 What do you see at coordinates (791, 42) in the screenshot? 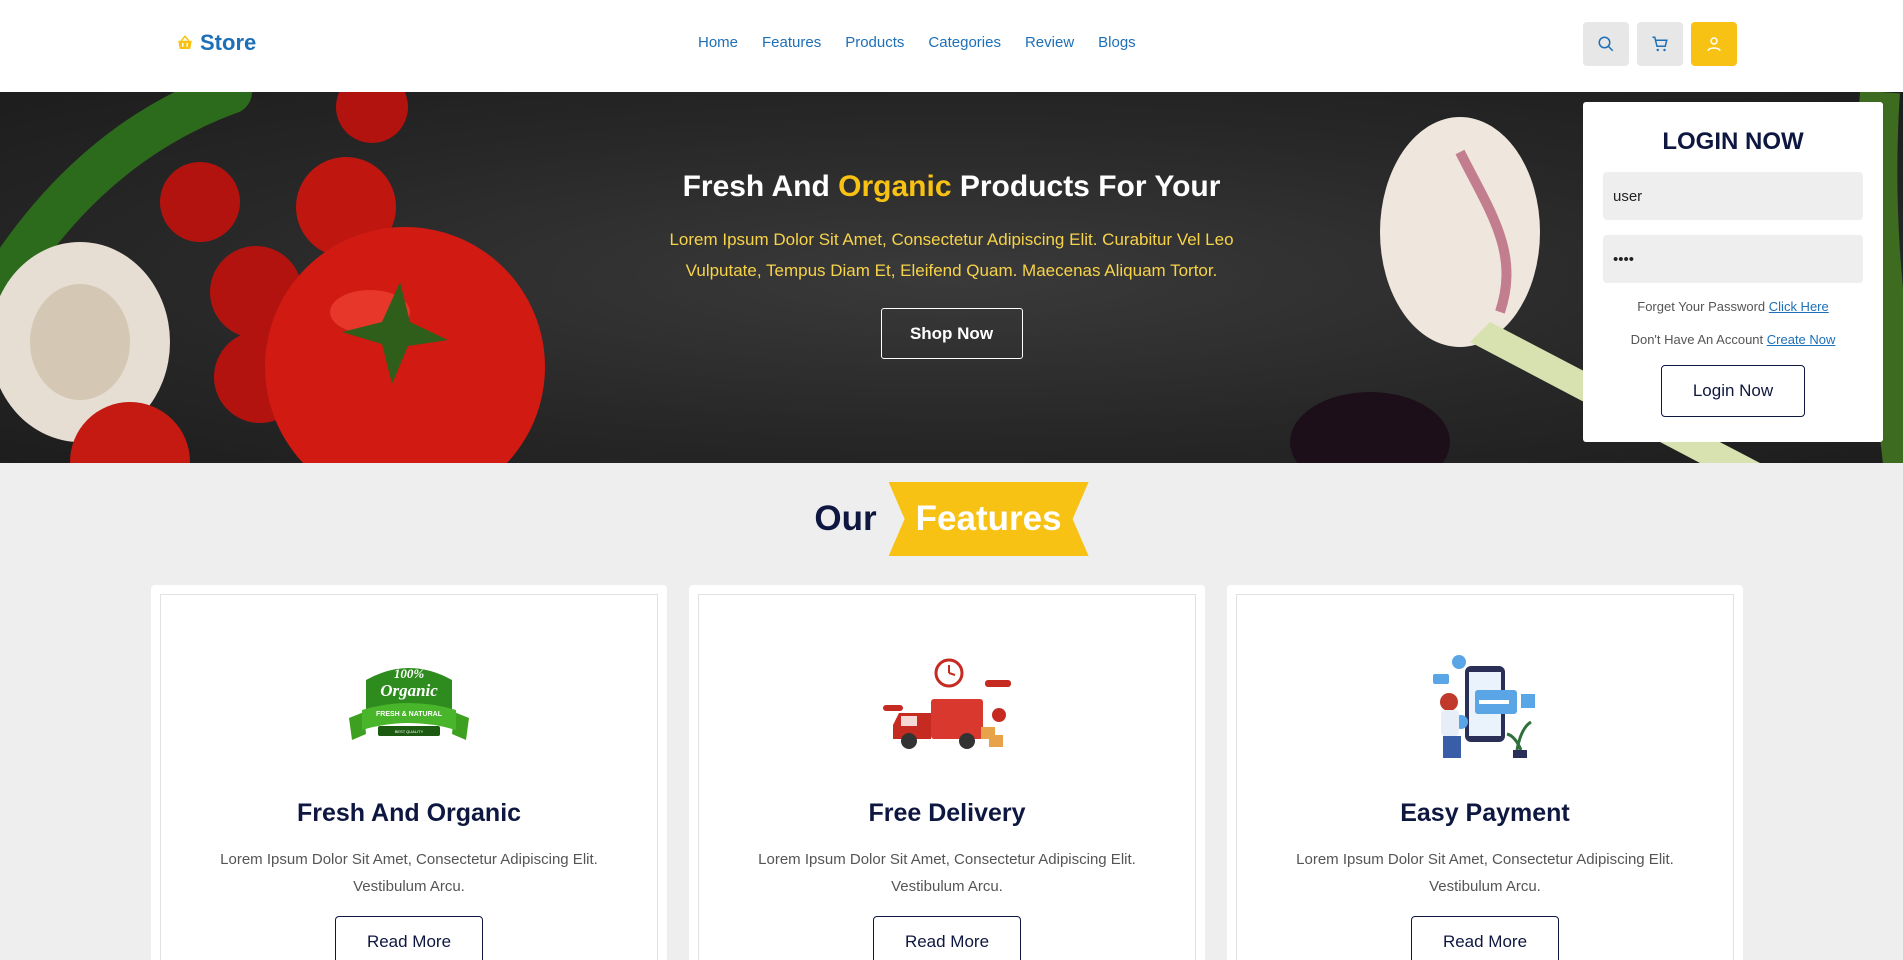
I see `nav-features: Features` at bounding box center [791, 42].